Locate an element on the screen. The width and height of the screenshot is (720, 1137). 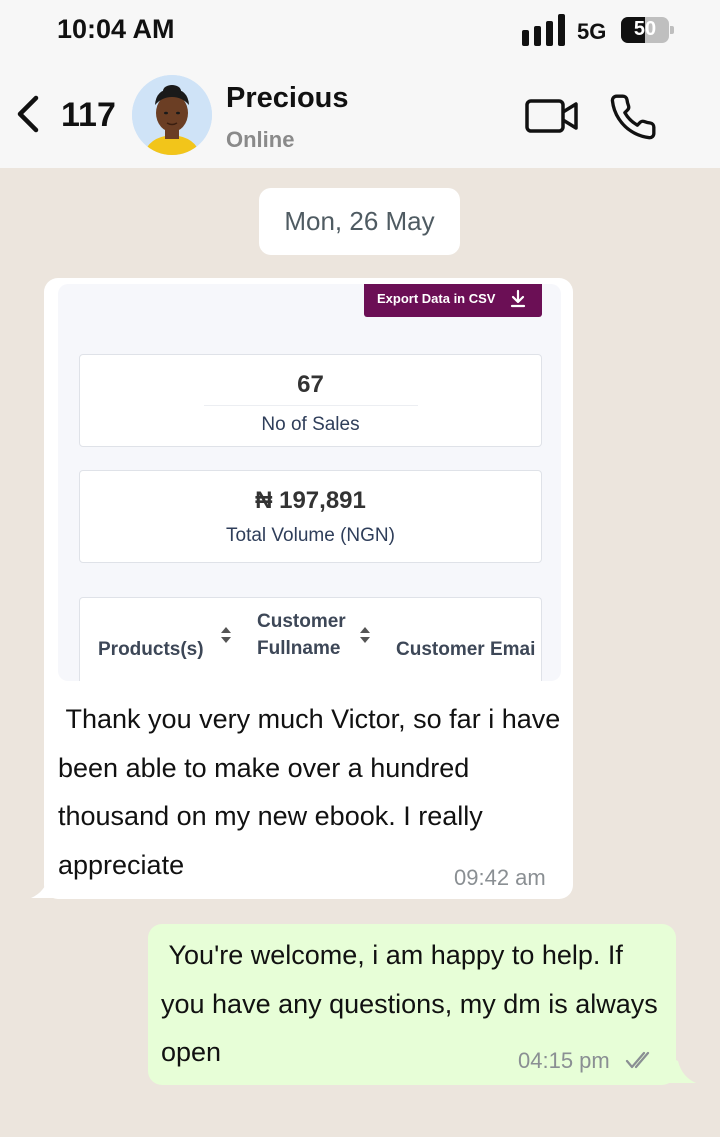
signal-bars-icon is located at coordinates (544, 30).